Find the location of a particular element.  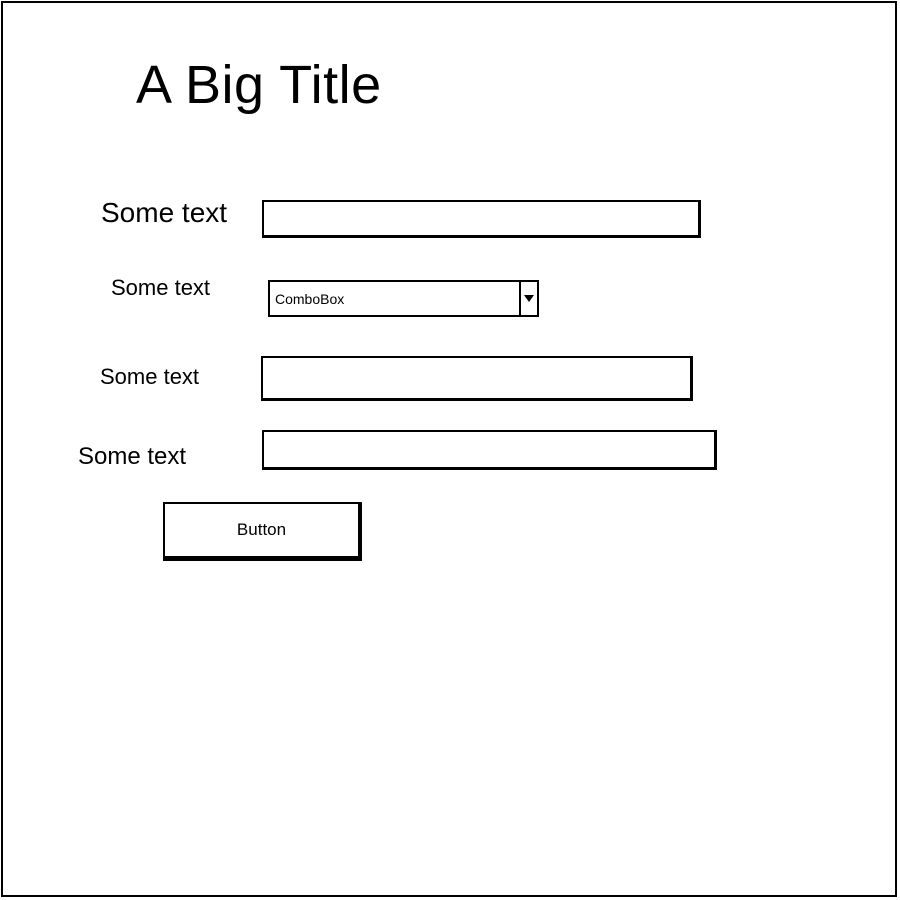

field-label-1: Some text is located at coordinates (164, 212).